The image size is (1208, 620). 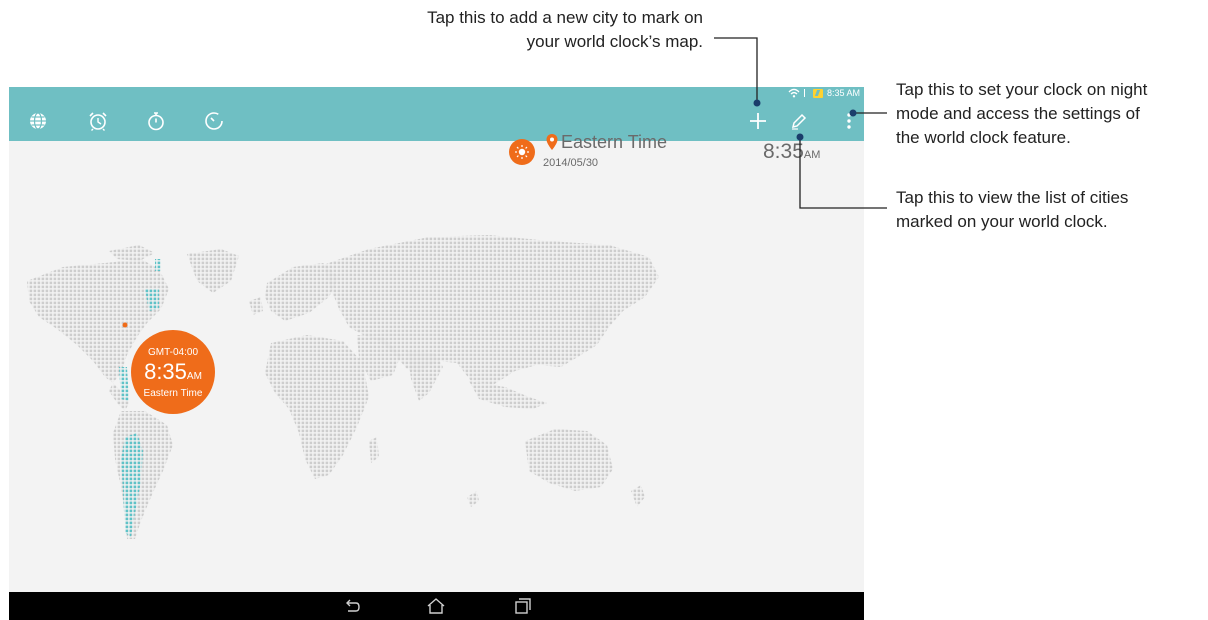 I want to click on city-marker-dot, so click(x=125, y=325).